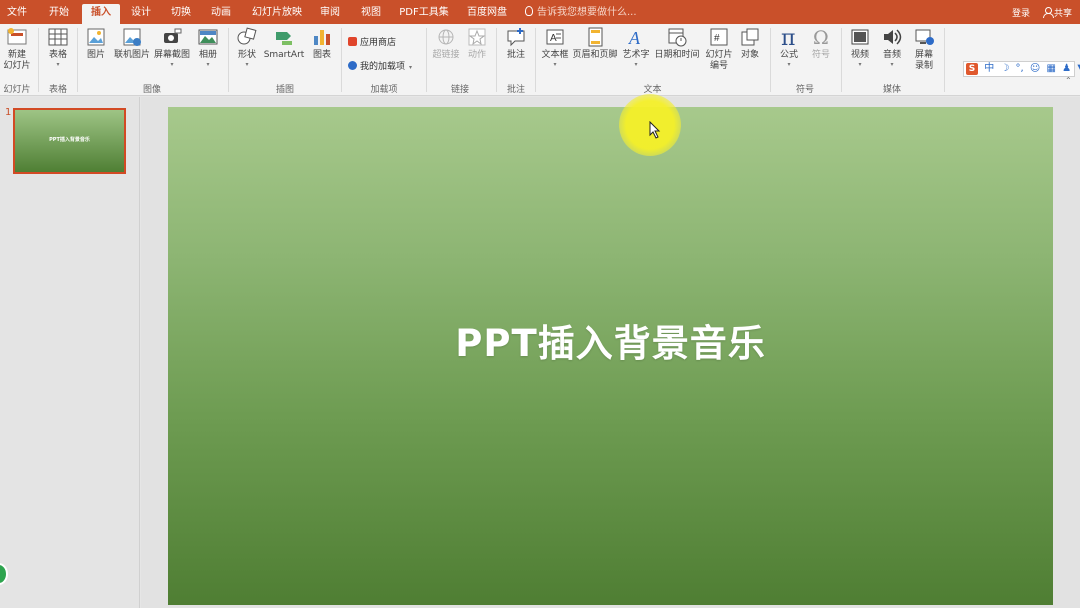 Image resolution: width=1080 pixels, height=608 pixels. Describe the element at coordinates (634, 38) in the screenshot. I see `svg-text: A` at that location.